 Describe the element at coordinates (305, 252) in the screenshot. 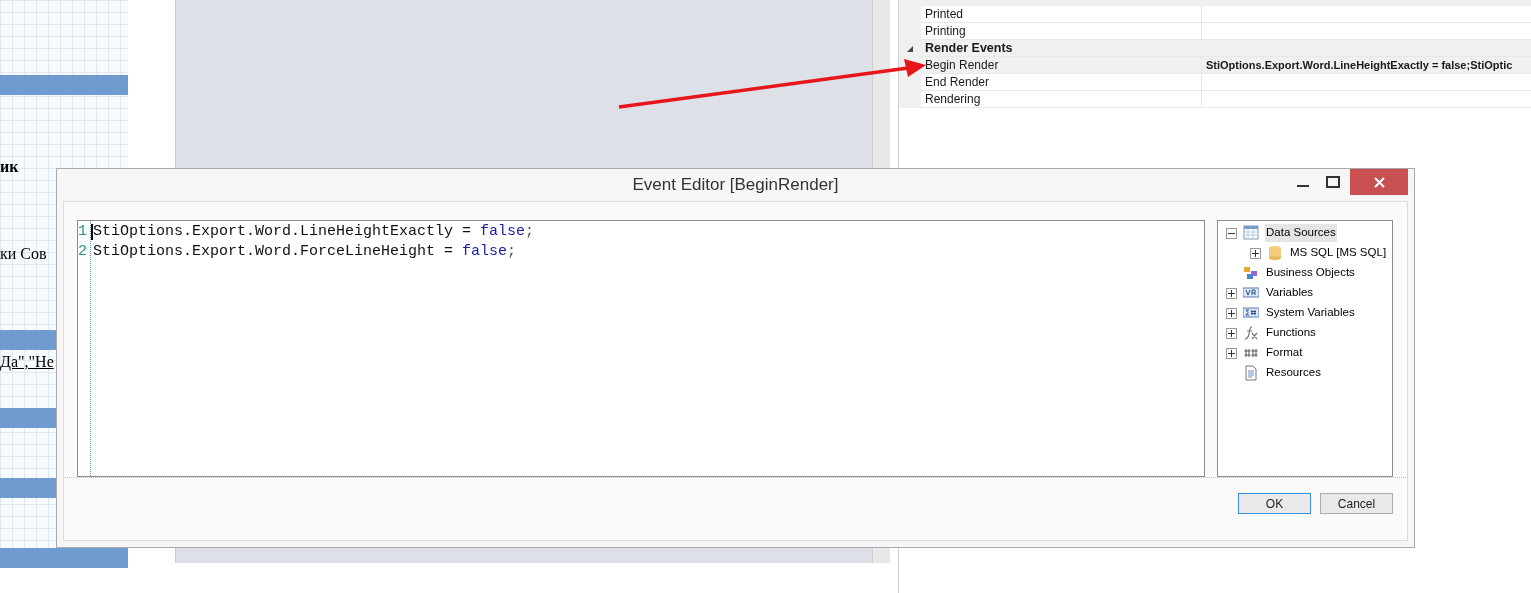

I see `code-line: StiOptions.Export.Word.ForceLineHeight = false;` at that location.